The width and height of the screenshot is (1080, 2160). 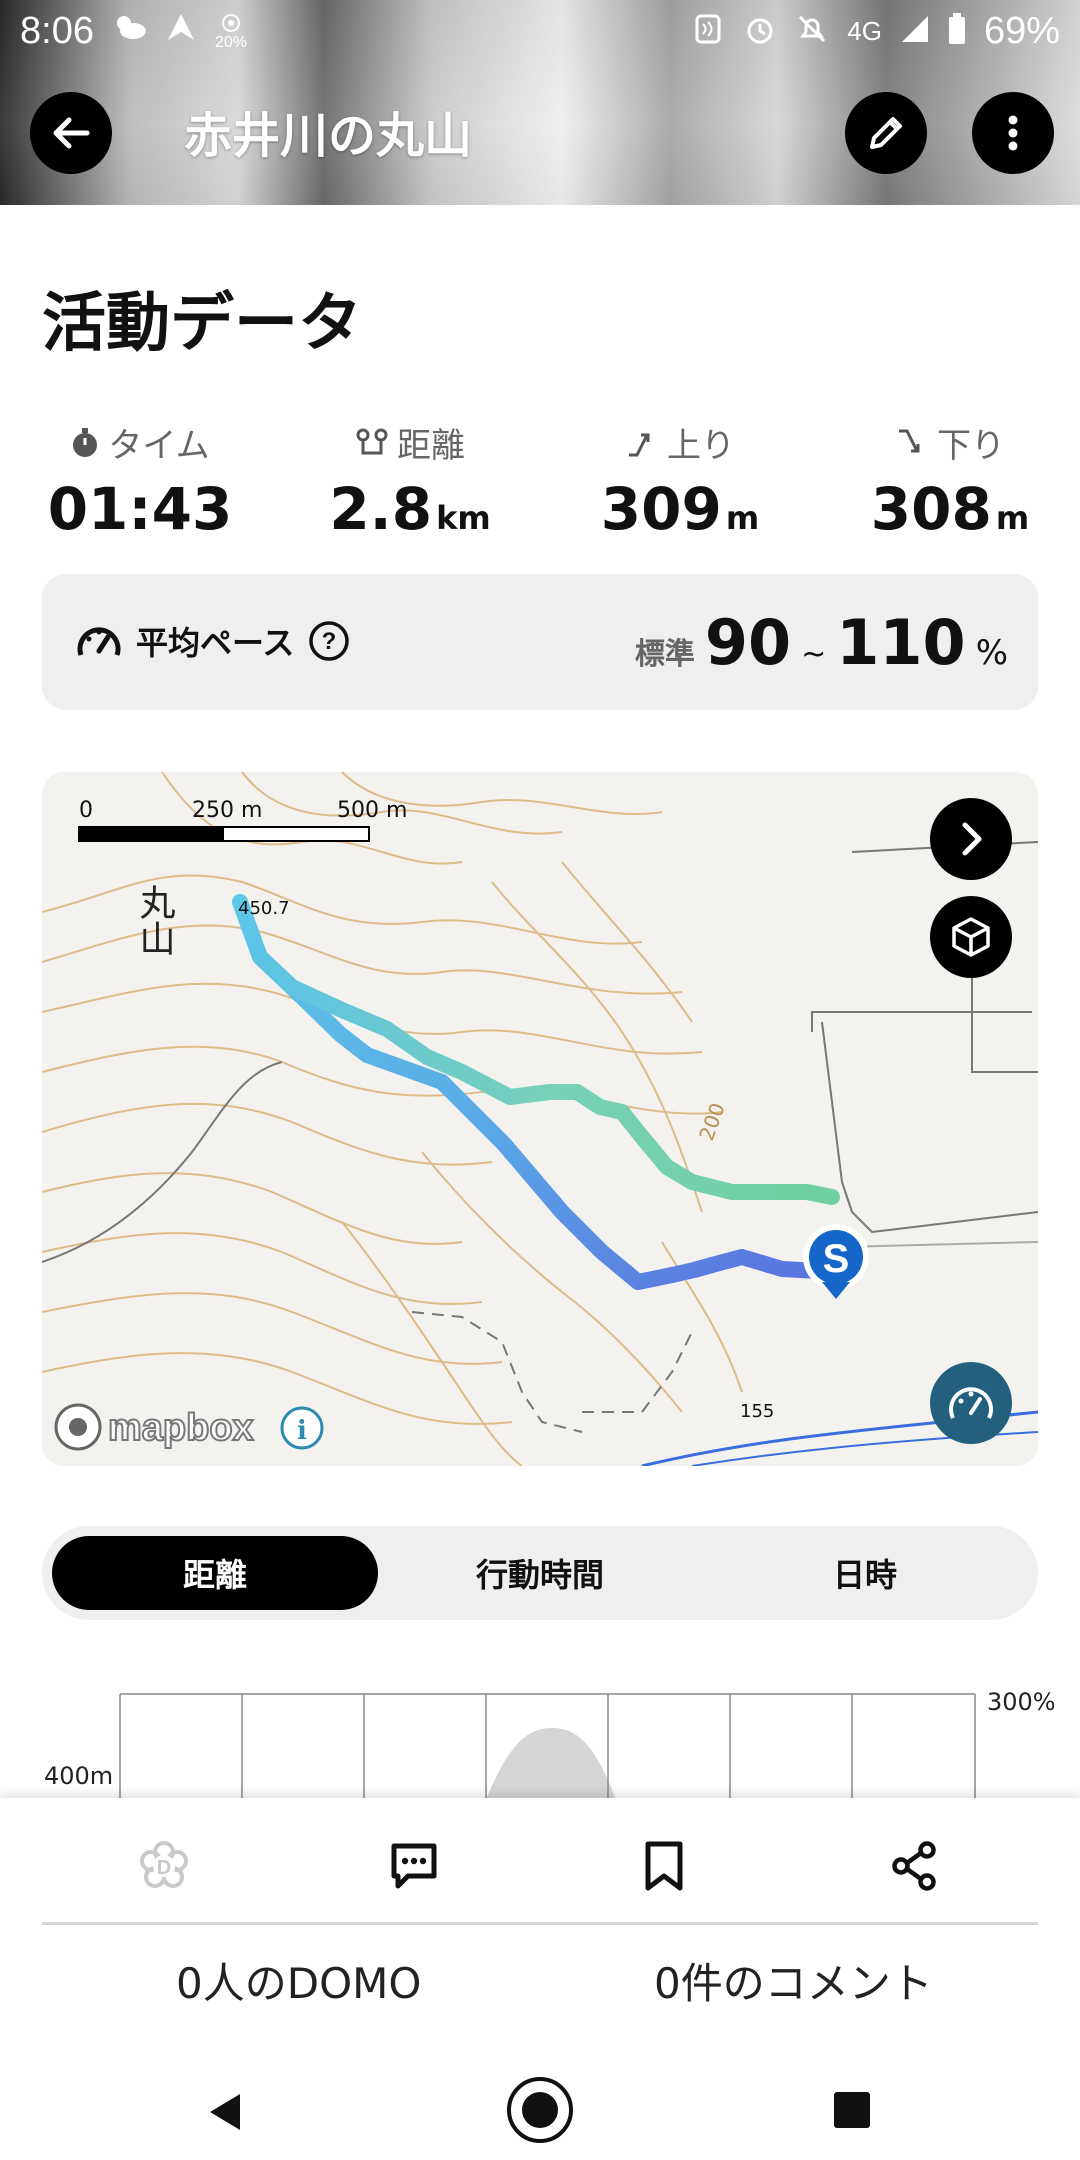 I want to click on comment-button, so click(x=414, y=1866).